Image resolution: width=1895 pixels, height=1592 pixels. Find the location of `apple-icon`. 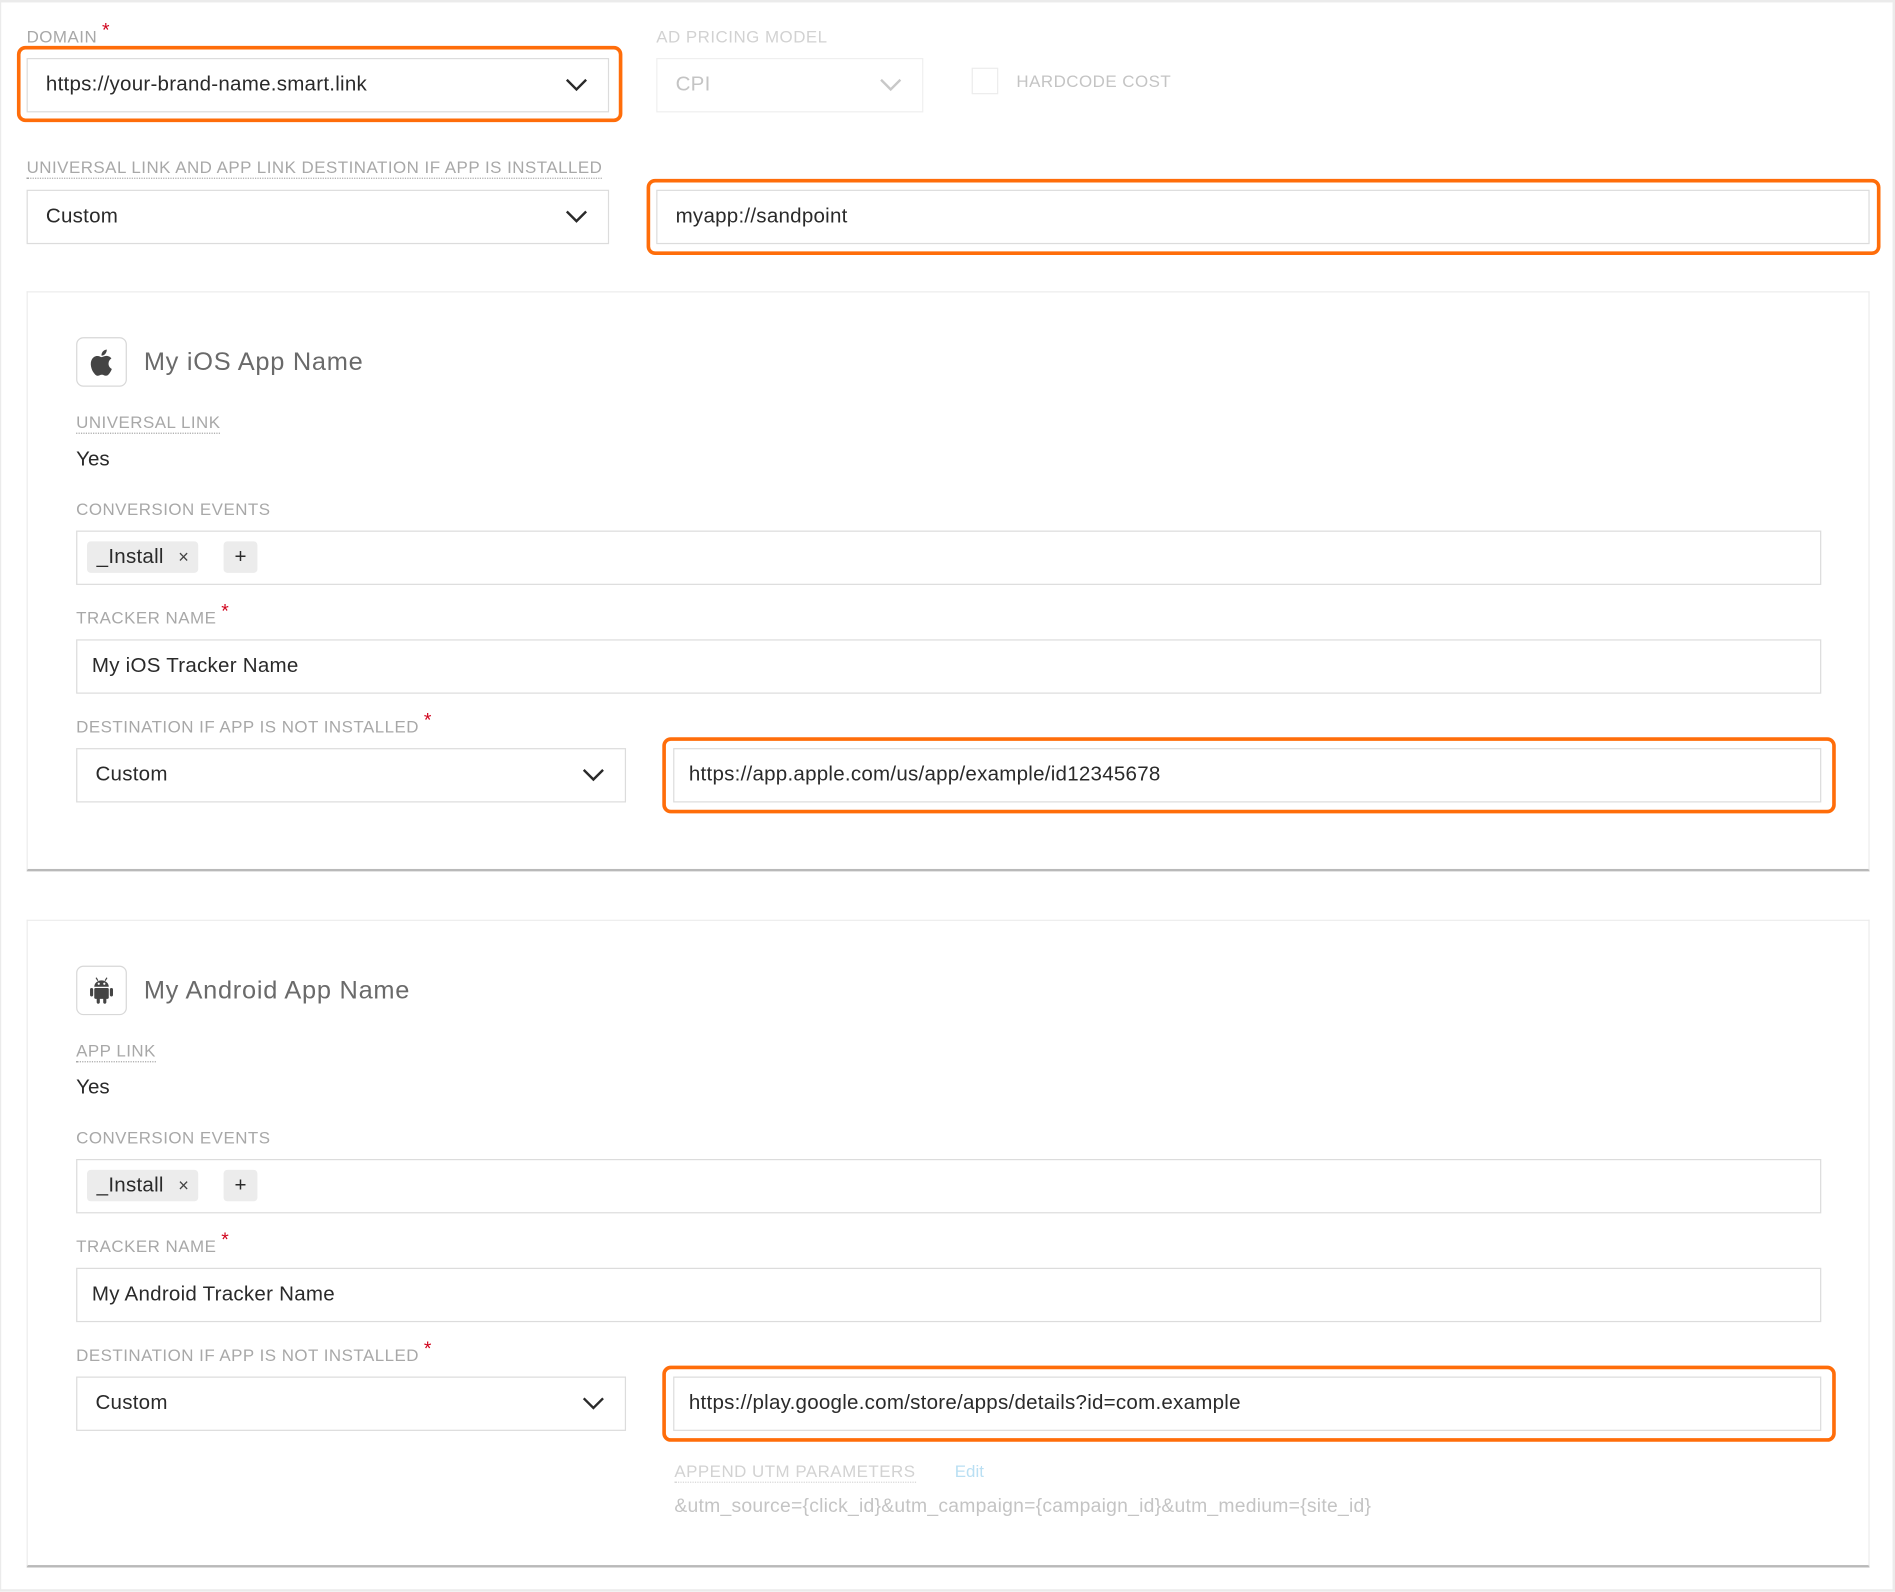

apple-icon is located at coordinates (101, 362).